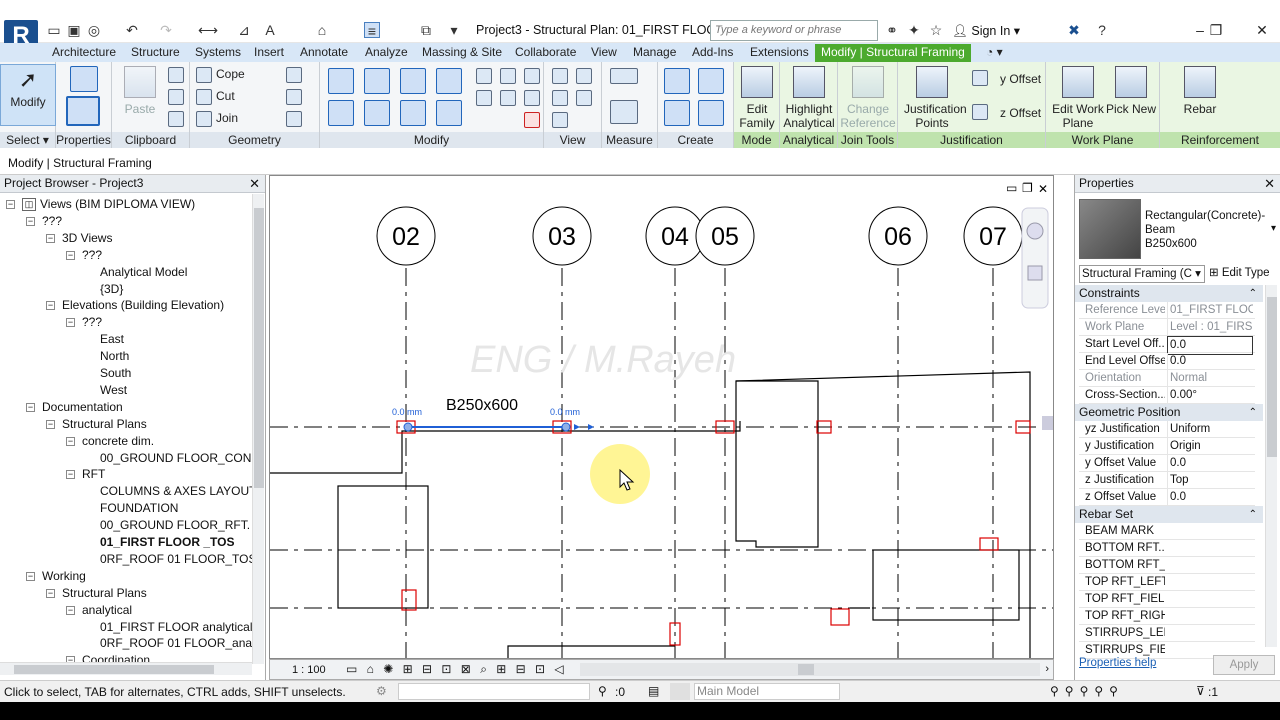 This screenshot has height=720, width=1280. Describe the element at coordinates (545, 53) in the screenshot. I see `tab-collaborate: Collaborate` at that location.